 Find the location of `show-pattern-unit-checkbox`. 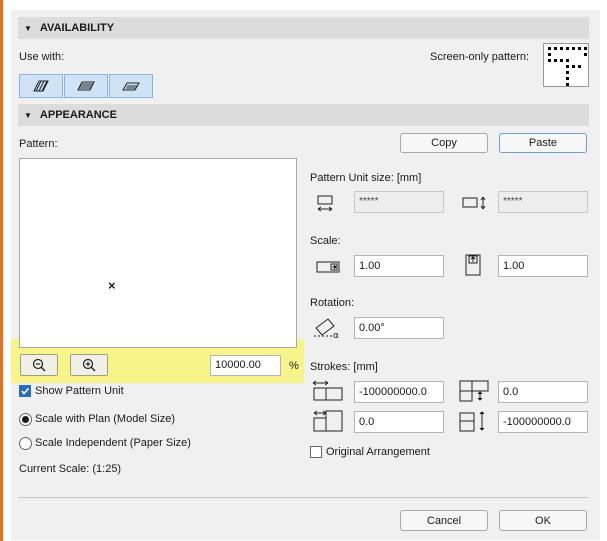

show-pattern-unit-checkbox is located at coordinates (25, 391).